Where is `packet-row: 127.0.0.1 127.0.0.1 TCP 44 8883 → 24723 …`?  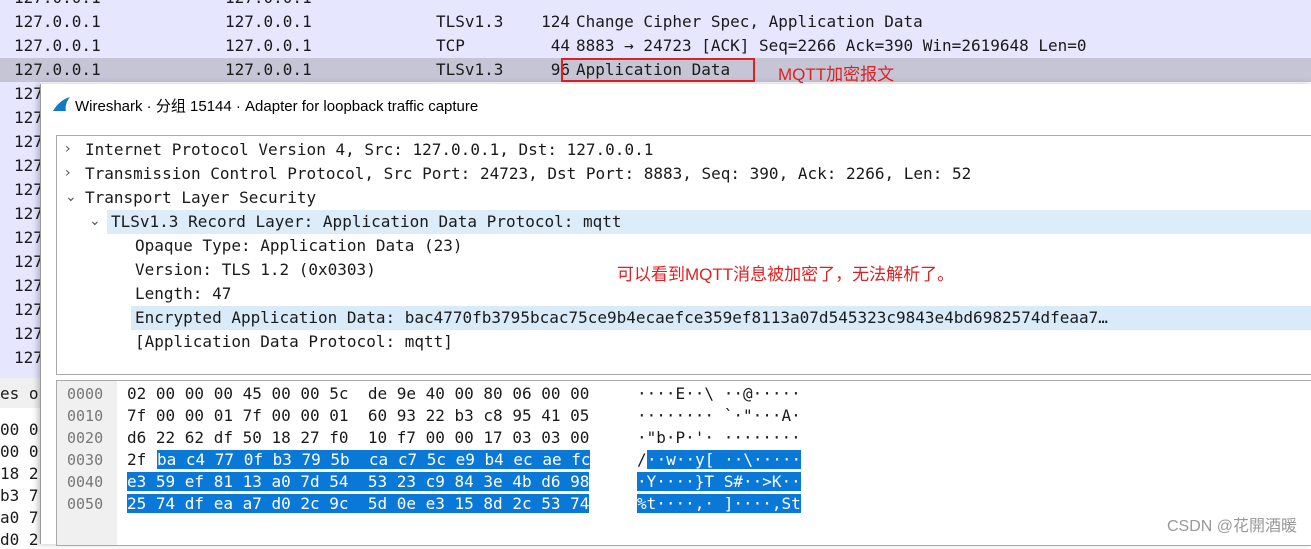 packet-row: 127.0.0.1 127.0.0.1 TCP 44 8883 → 24723 … is located at coordinates (655, 46).